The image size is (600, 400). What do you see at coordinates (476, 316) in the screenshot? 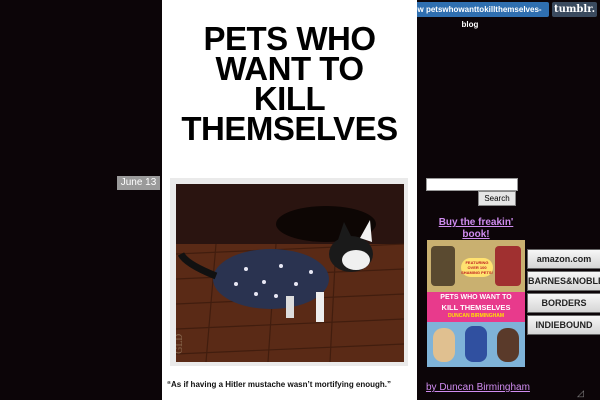
I see `book-author: DUNCAN BIRMINGHAM` at bounding box center [476, 316].